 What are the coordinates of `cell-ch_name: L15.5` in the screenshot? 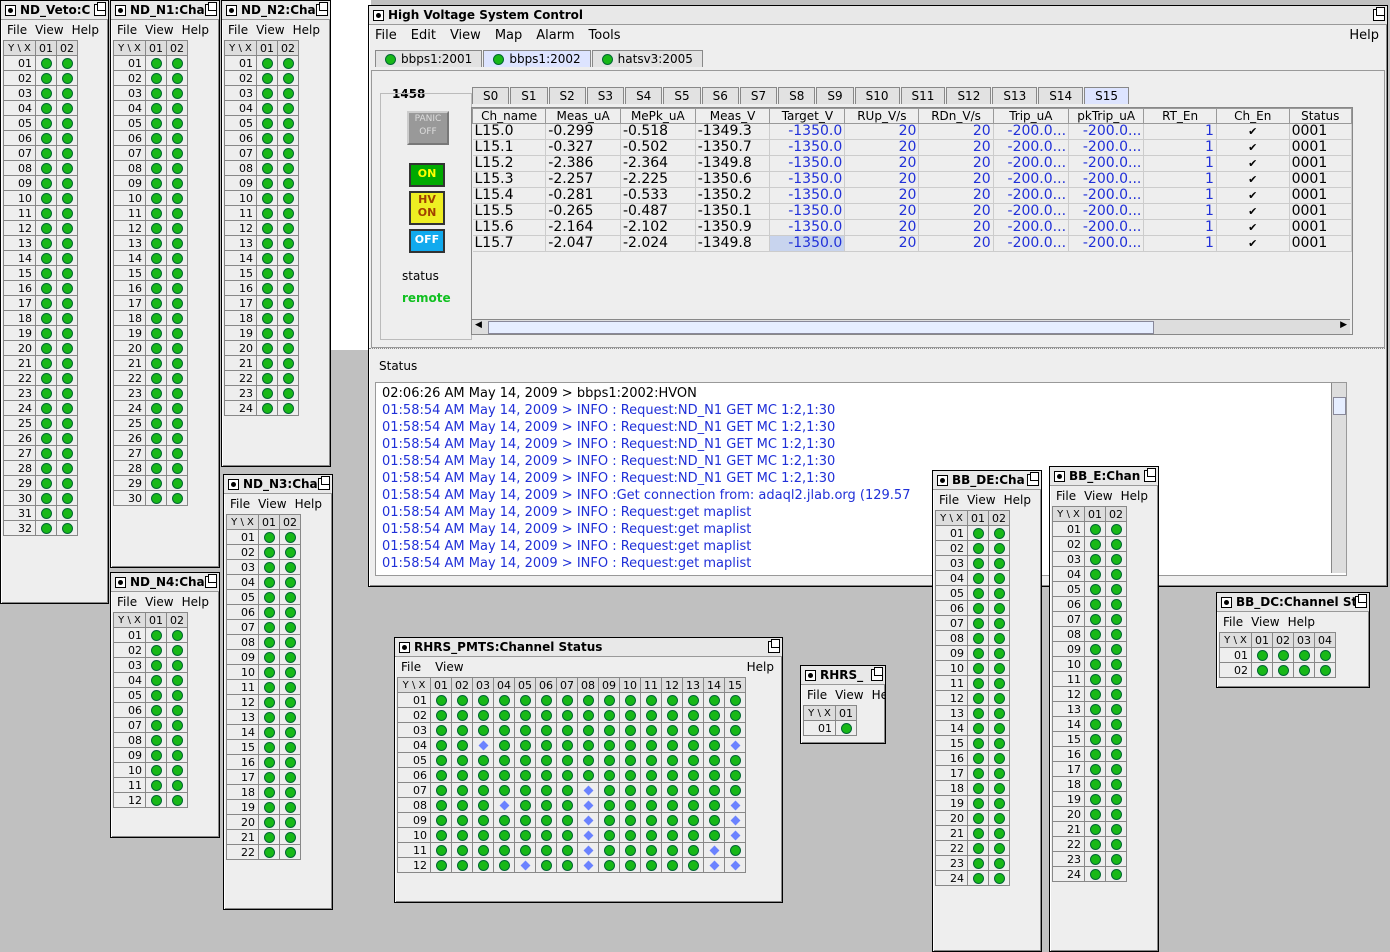 It's located at (509, 211).